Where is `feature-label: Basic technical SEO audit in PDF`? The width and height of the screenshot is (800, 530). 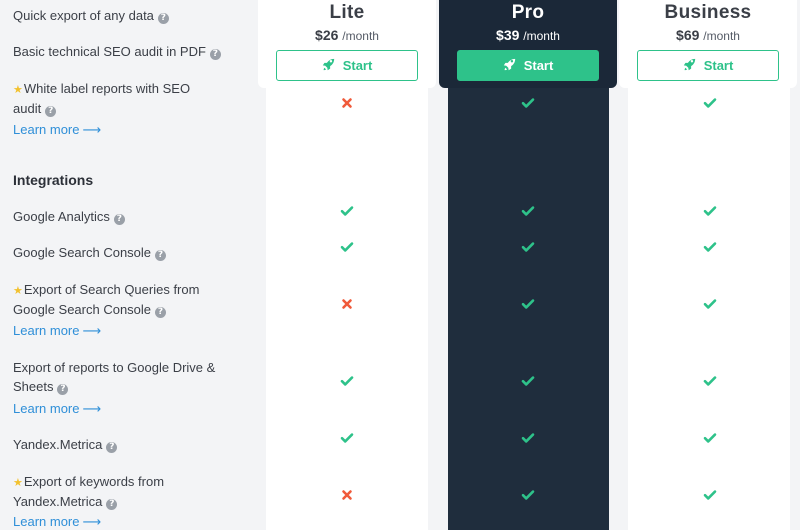 feature-label: Basic technical SEO audit in PDF is located at coordinates (109, 51).